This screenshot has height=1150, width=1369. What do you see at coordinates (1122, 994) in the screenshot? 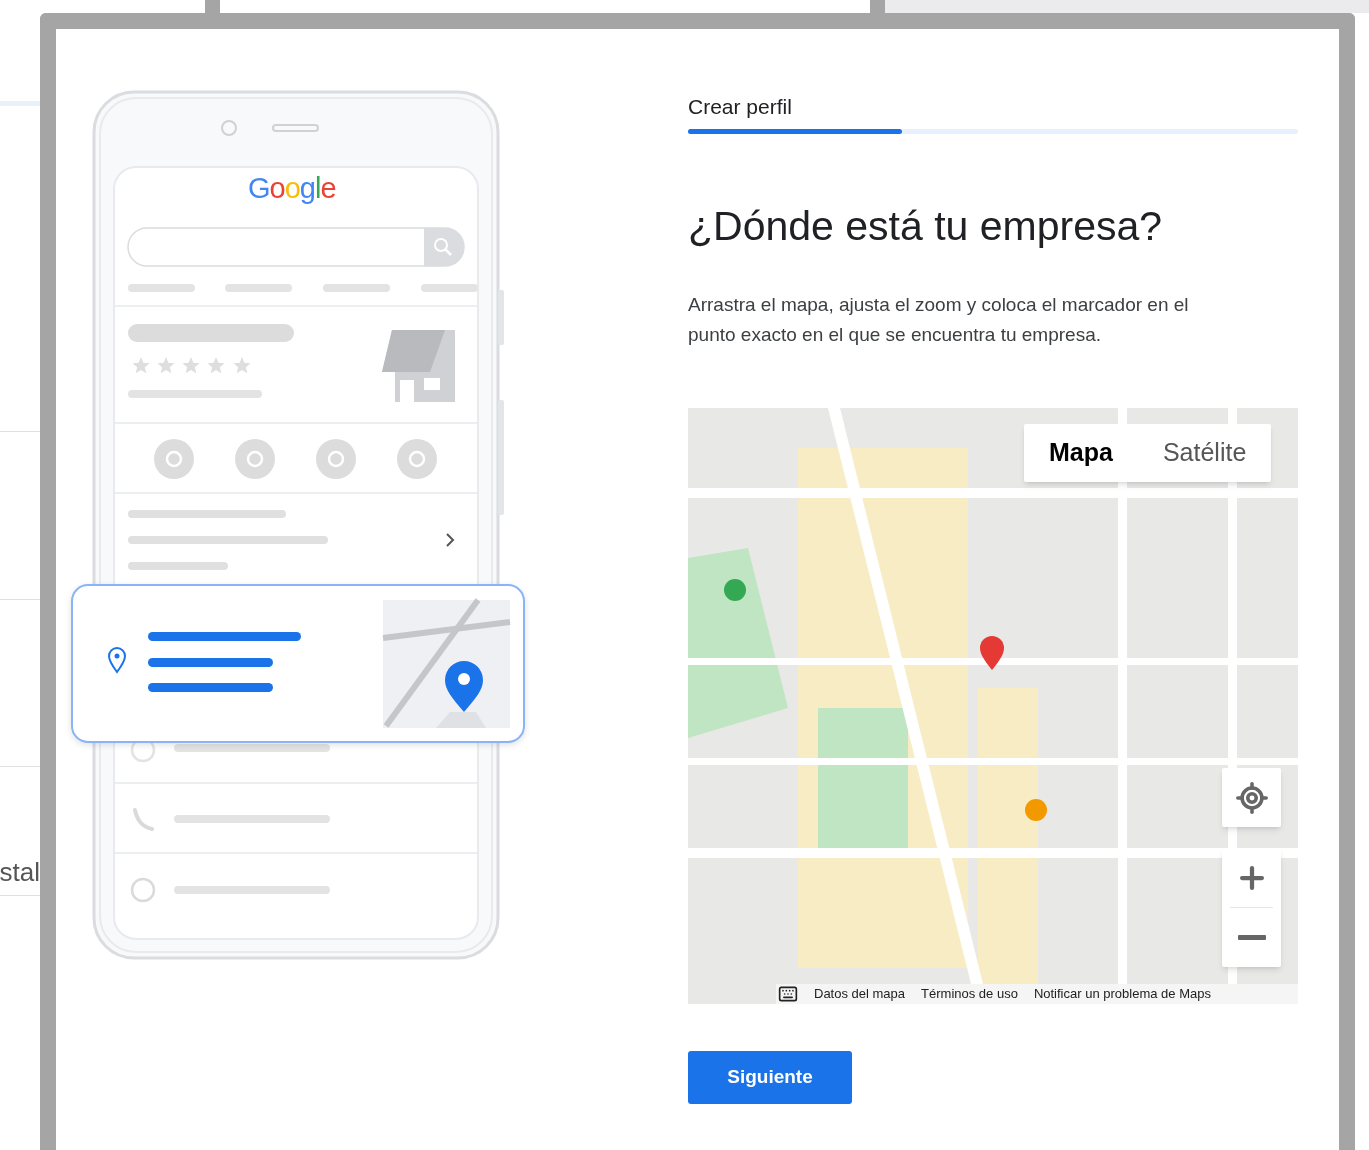
I see `map-footer-link: Notificar un problema de Maps` at bounding box center [1122, 994].